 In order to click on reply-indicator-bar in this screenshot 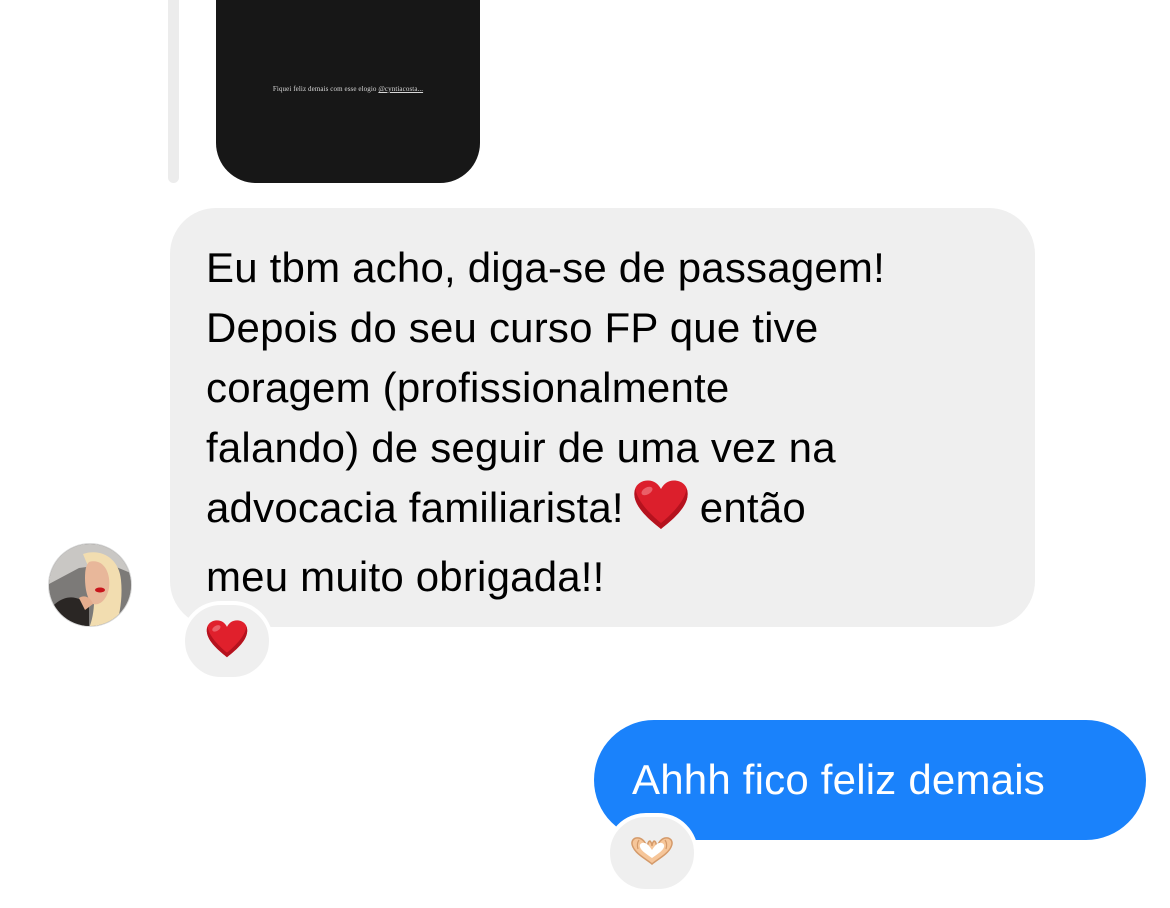, I will do `click(173, 91)`.